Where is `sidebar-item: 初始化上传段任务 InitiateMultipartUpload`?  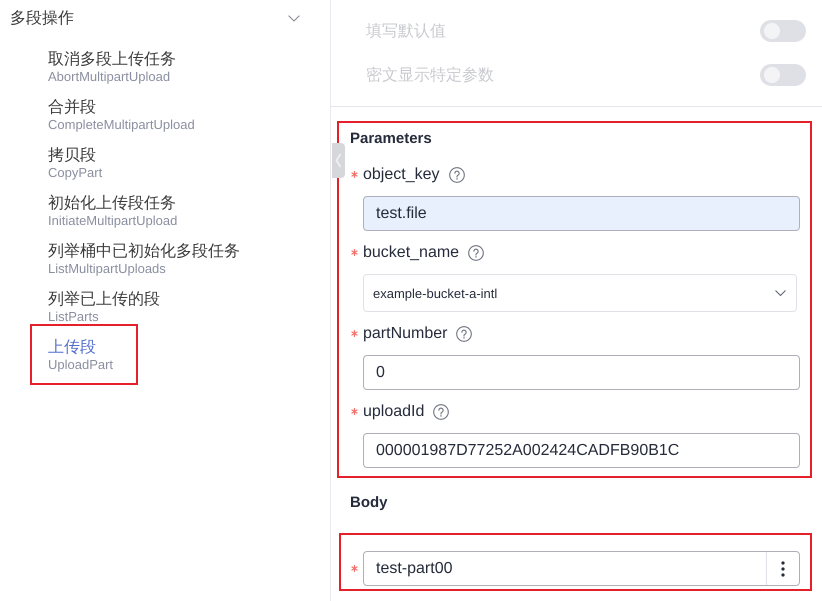 sidebar-item: 初始化上传段任务 InitiateMultipartUpload is located at coordinates (113, 212).